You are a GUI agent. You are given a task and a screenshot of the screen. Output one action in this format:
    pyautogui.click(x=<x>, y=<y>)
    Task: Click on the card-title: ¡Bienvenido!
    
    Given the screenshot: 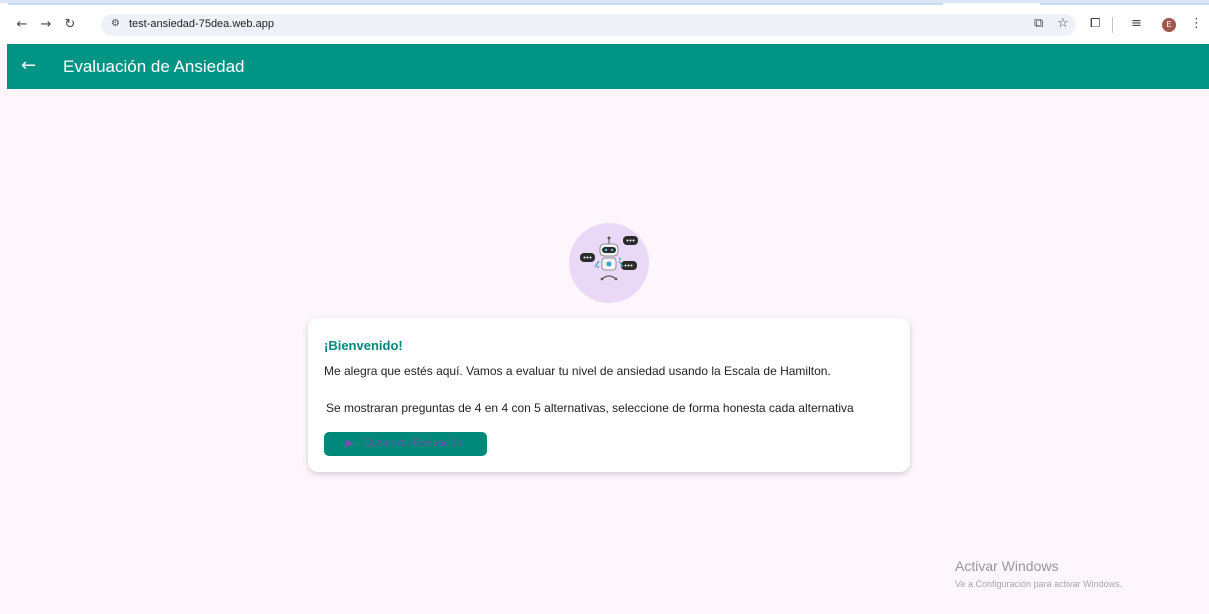 What is the action you would take?
    pyautogui.click(x=363, y=345)
    